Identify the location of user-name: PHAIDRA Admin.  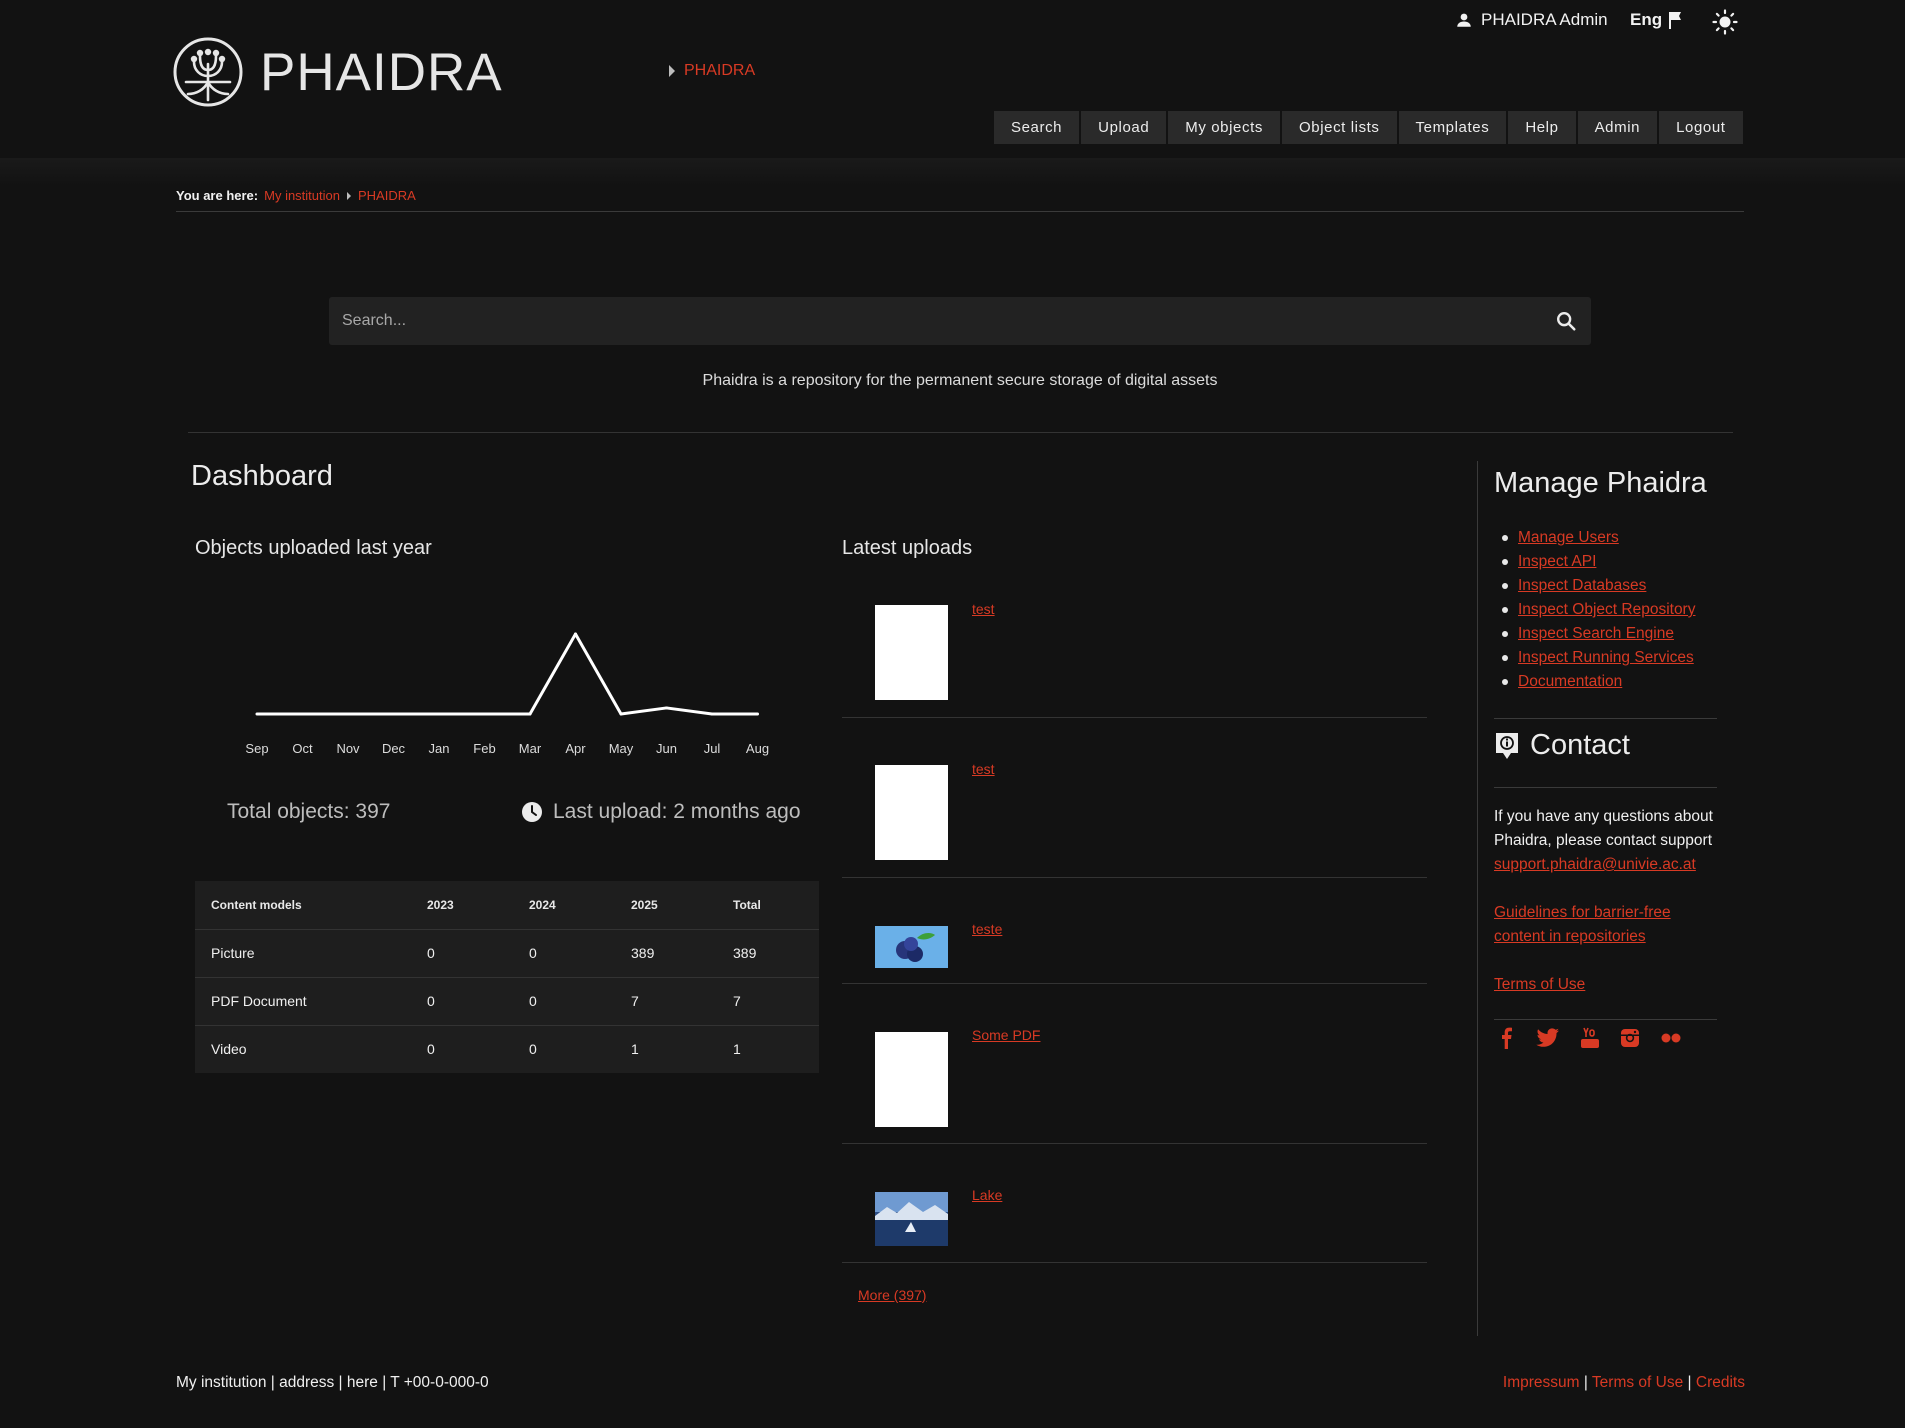
(1544, 19).